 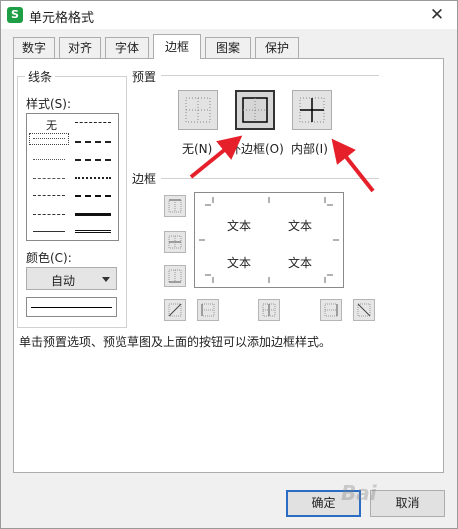 I want to click on tab-border: 边框, so click(x=177, y=46).